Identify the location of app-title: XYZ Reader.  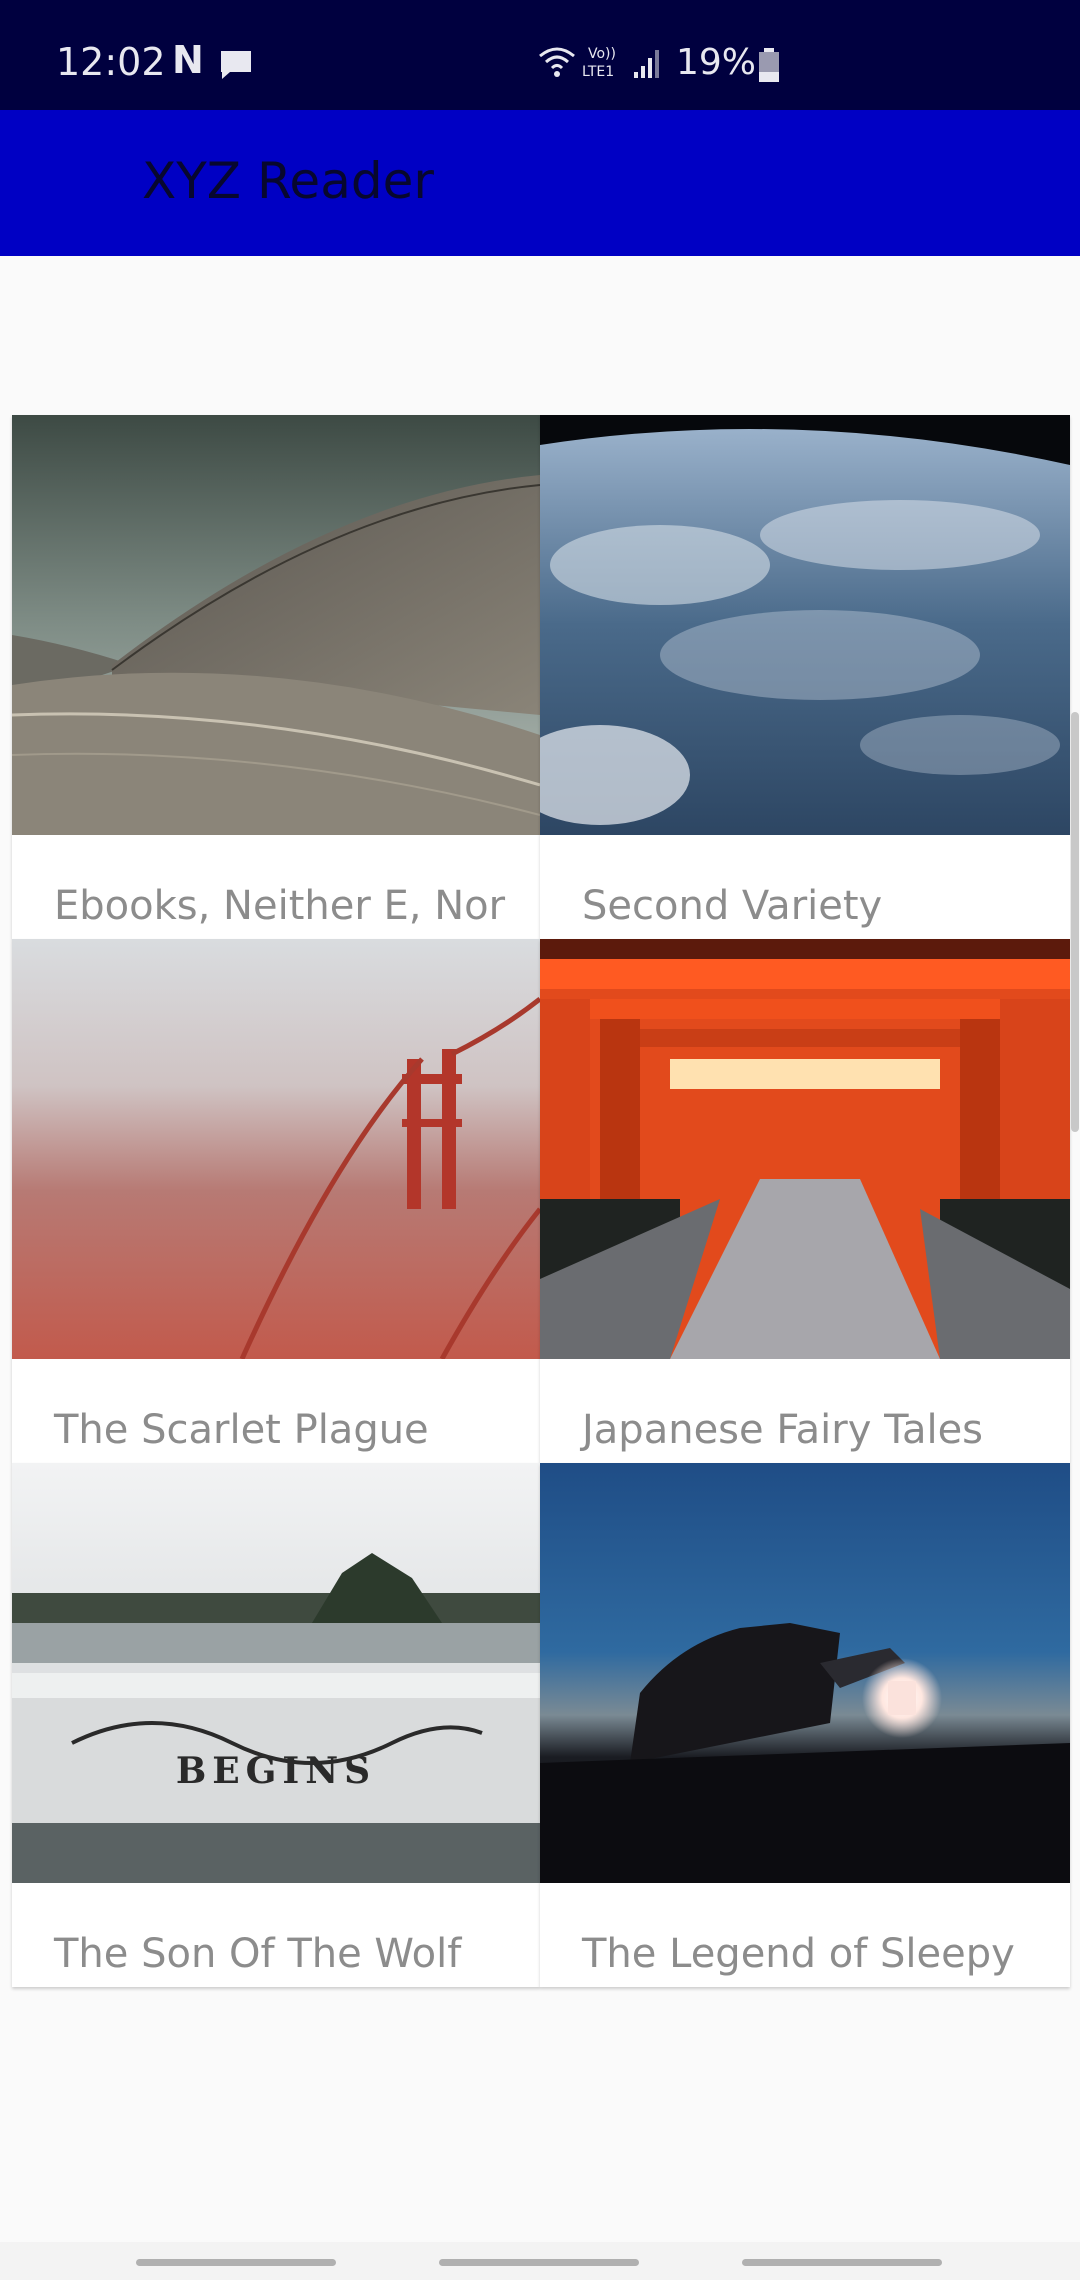
(288, 181).